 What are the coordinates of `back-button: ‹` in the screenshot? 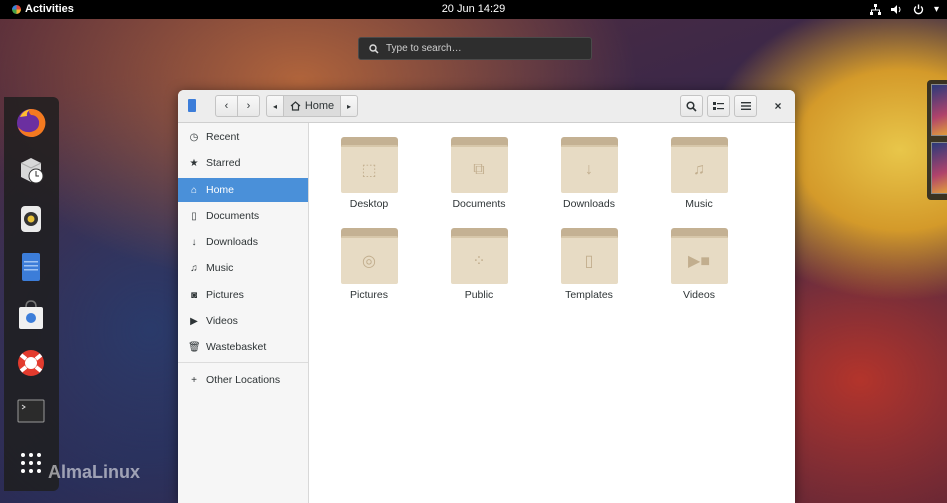 It's located at (226, 106).